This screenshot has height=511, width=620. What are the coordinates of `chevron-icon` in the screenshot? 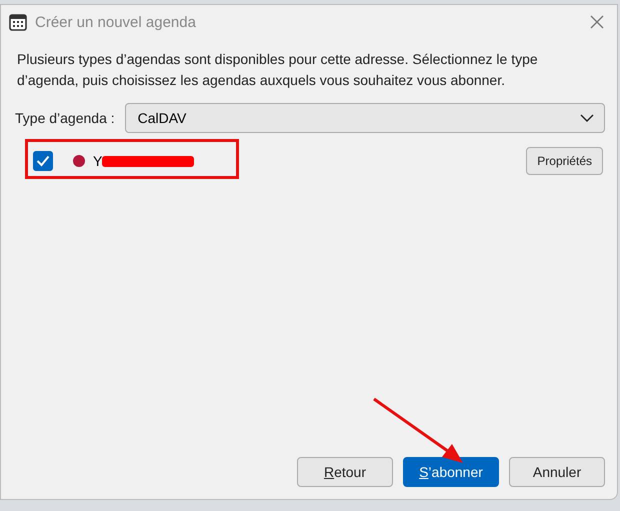 It's located at (587, 118).